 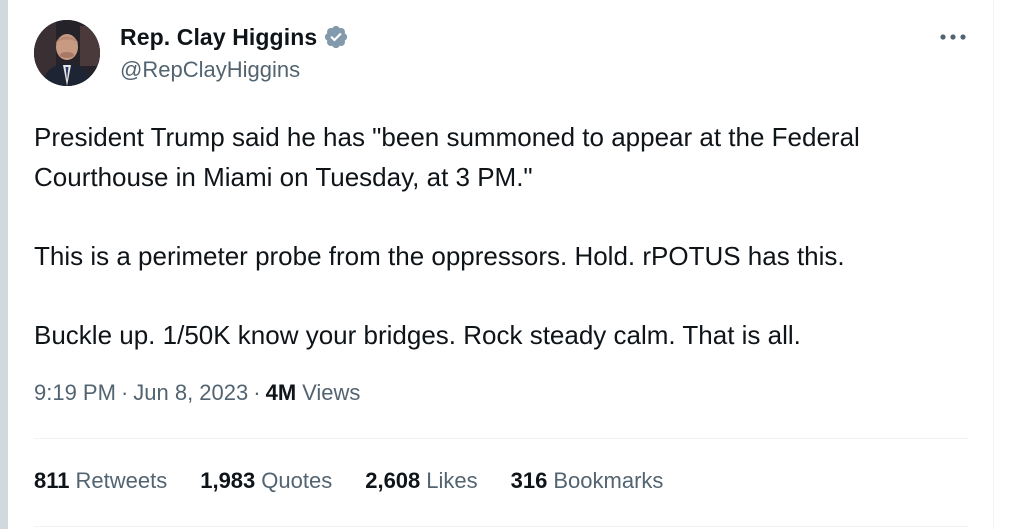 I want to click on bookmarks-count: 316, so click(x=529, y=480).